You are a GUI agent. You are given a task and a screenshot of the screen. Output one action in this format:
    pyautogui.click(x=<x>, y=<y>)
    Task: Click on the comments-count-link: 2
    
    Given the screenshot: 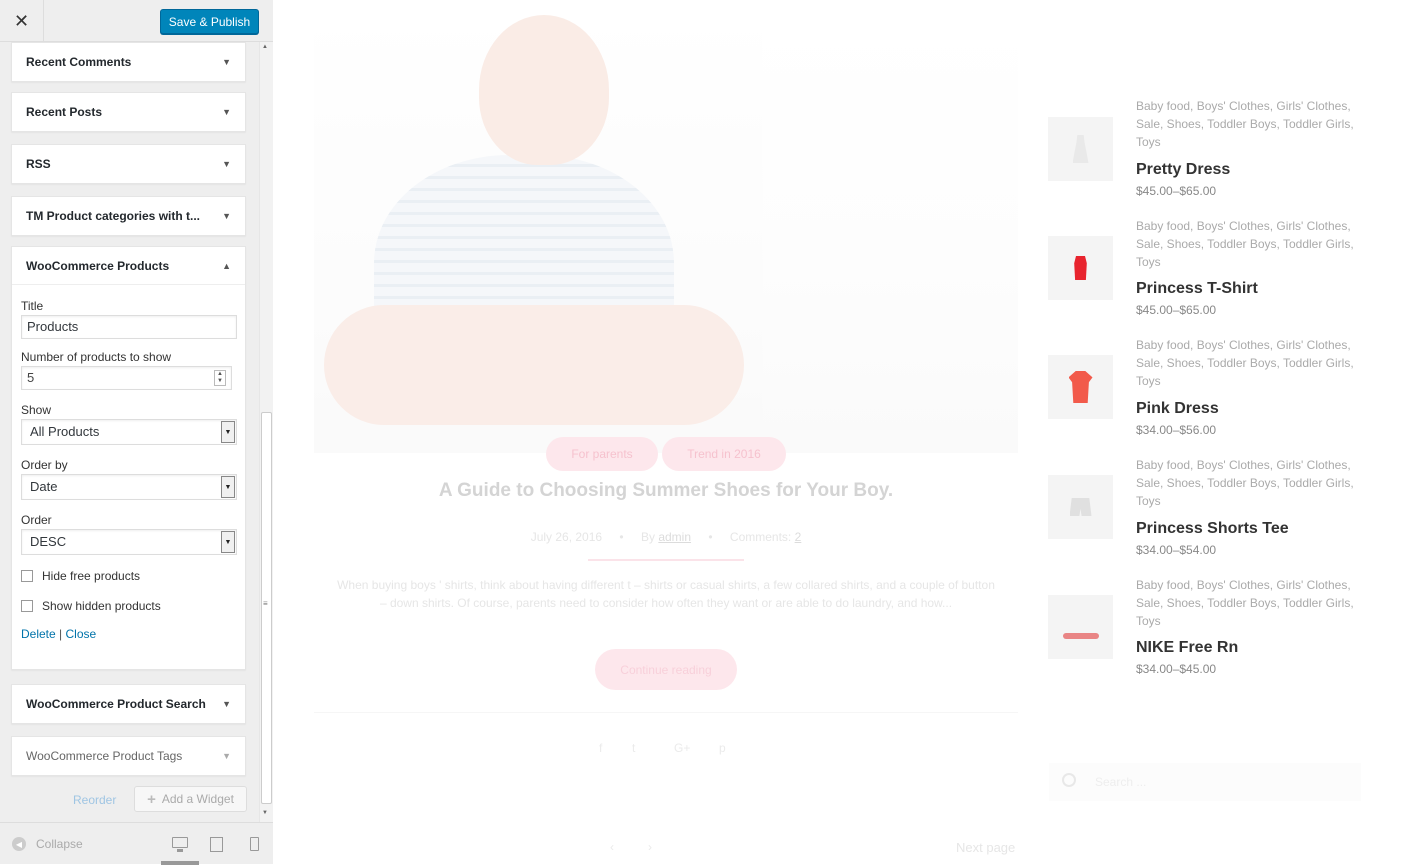 What is the action you would take?
    pyautogui.click(x=798, y=537)
    